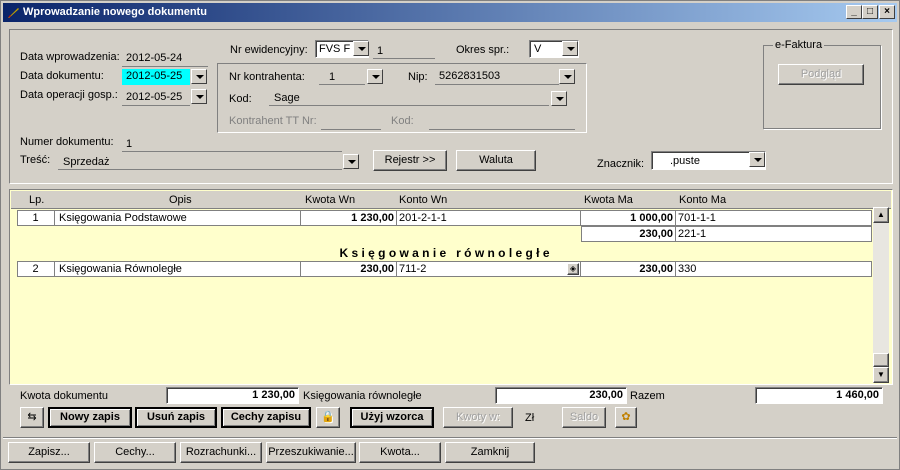 This screenshot has width=900, height=470. What do you see at coordinates (703, 200) in the screenshot?
I see `col-konto-ma: Konto Ma` at bounding box center [703, 200].